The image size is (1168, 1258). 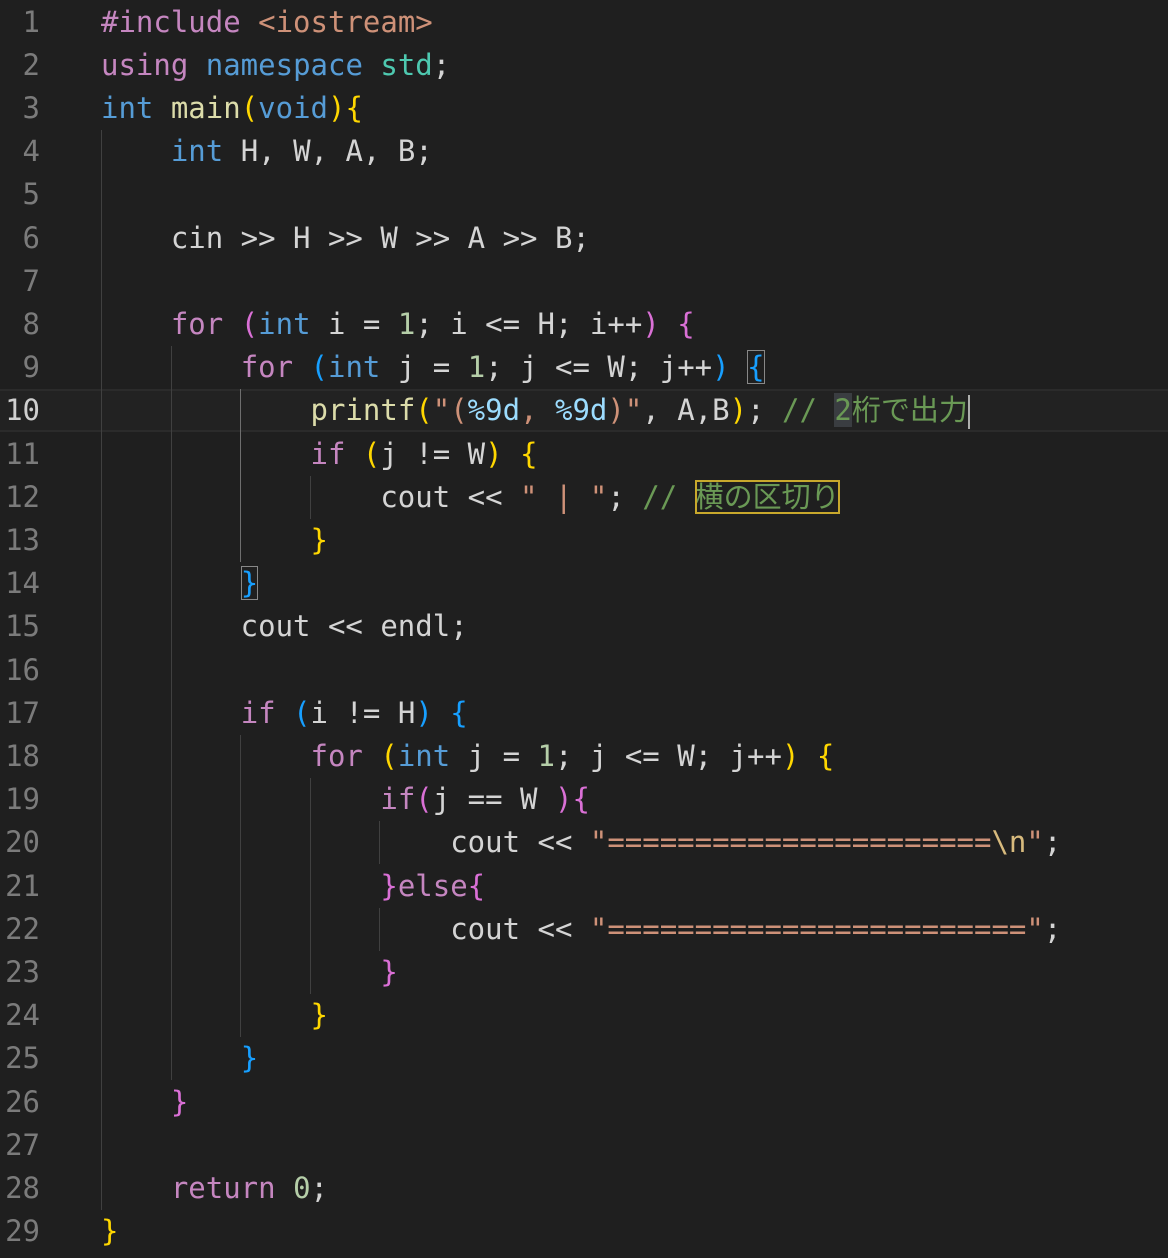 What do you see at coordinates (22, 410) in the screenshot?
I see `line-number: 10` at bounding box center [22, 410].